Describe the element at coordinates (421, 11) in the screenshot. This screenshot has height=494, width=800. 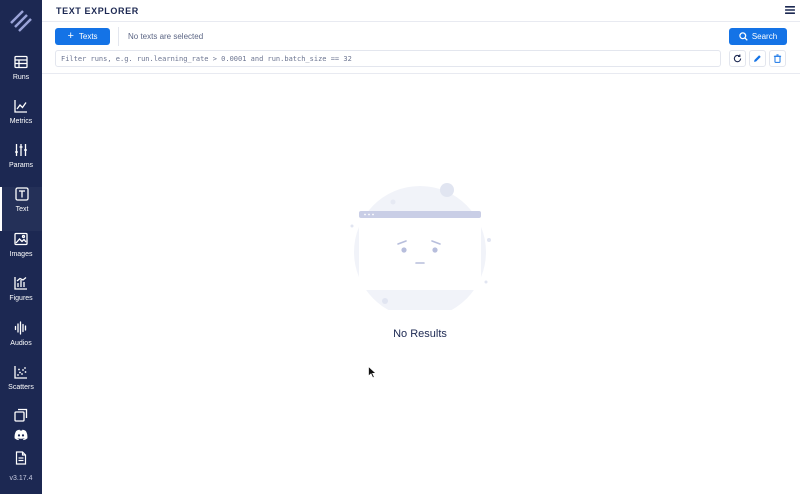
I see `top-header: TEXT EXPLORER` at that location.